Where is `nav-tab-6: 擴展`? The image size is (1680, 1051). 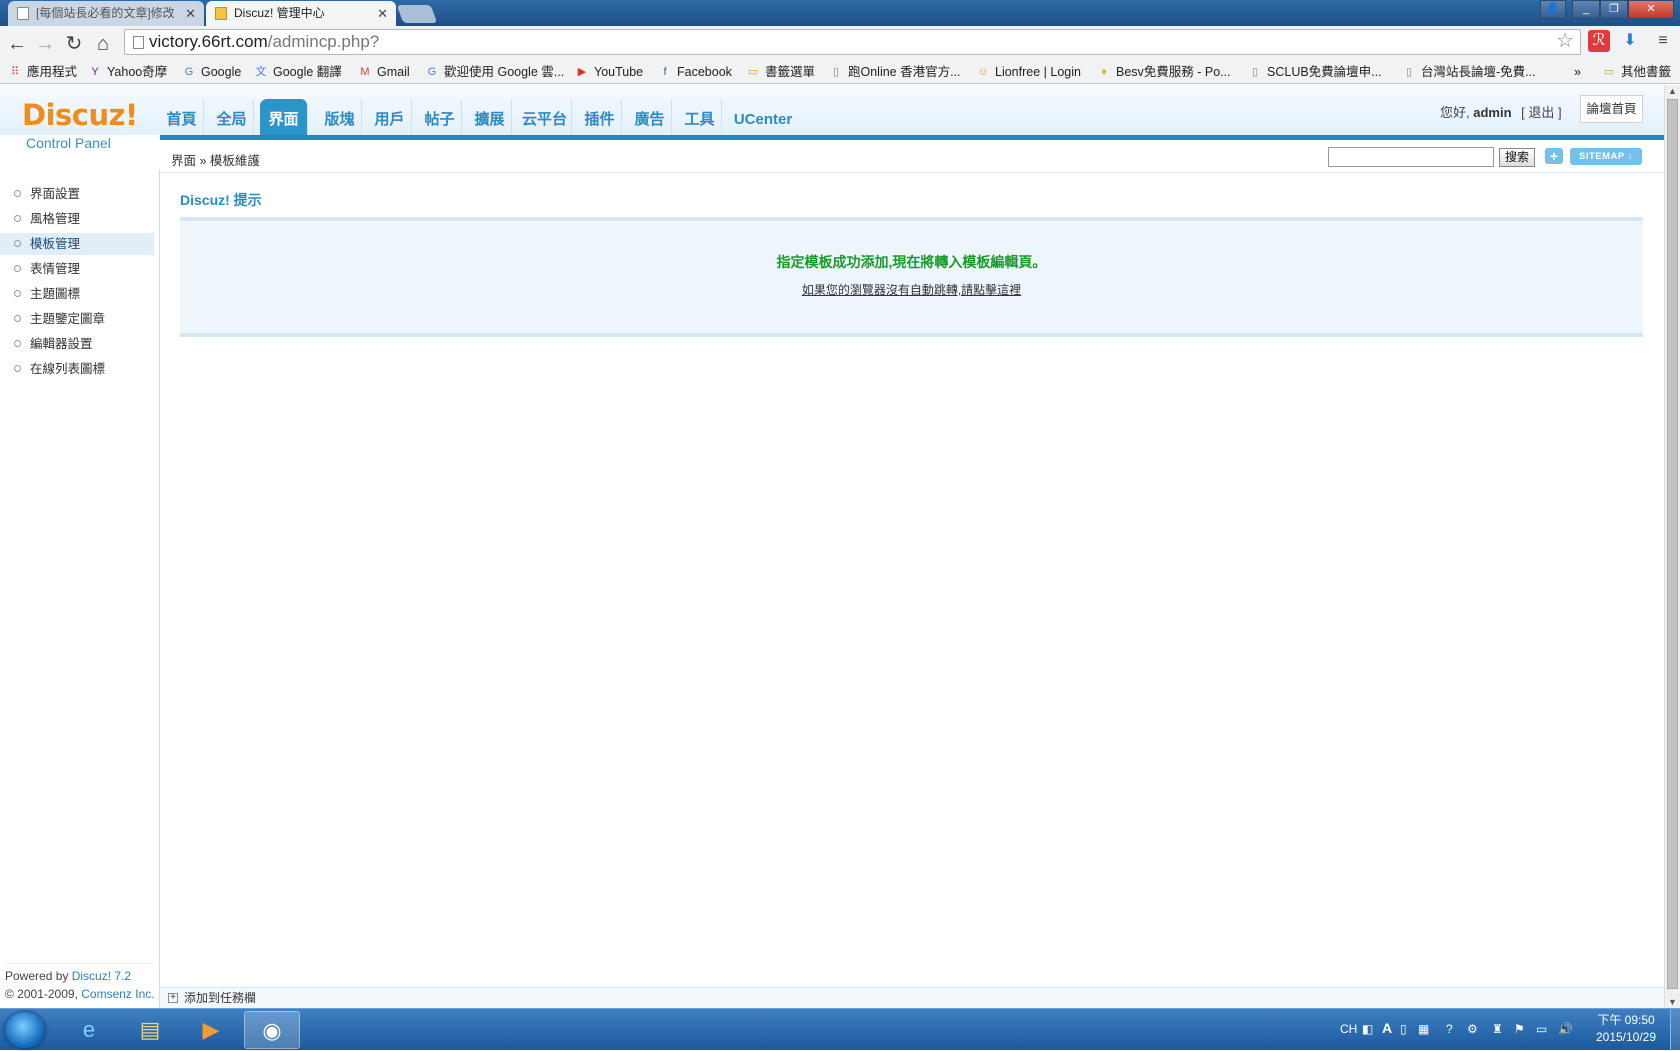
nav-tab-6: 擴展 is located at coordinates (490, 117).